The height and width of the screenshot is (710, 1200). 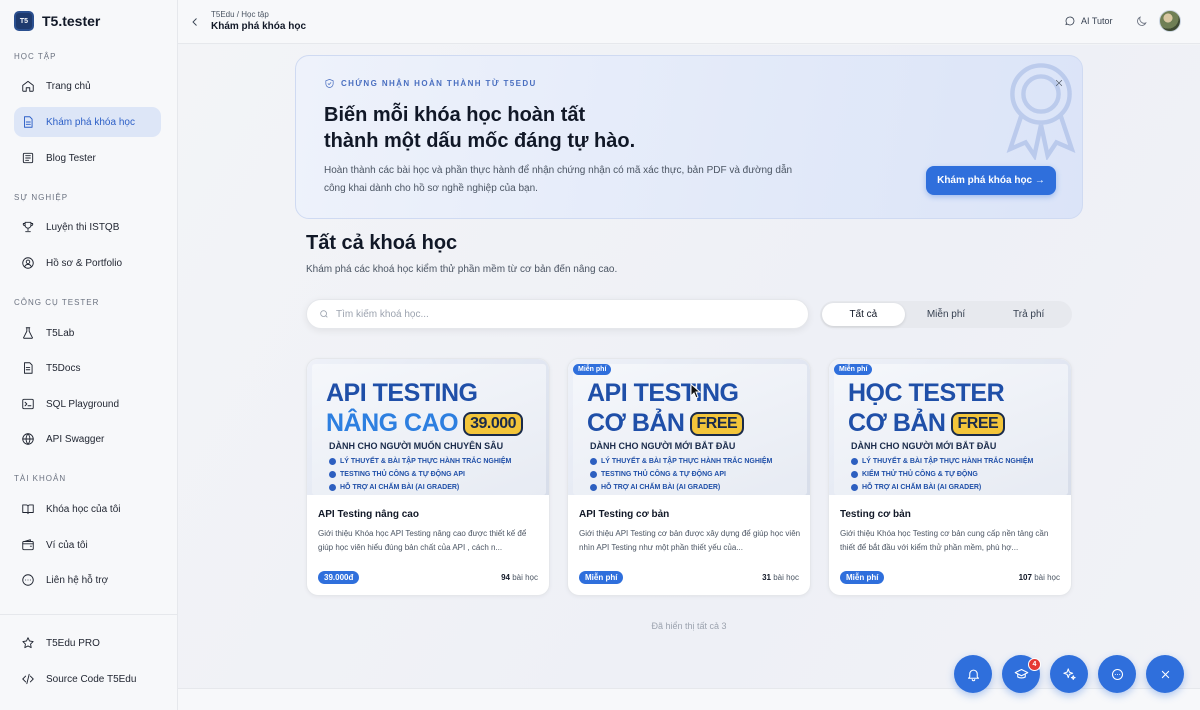 What do you see at coordinates (57, 302) in the screenshot?
I see `section-label-cong-cu-tester: Công cụ tester` at bounding box center [57, 302].